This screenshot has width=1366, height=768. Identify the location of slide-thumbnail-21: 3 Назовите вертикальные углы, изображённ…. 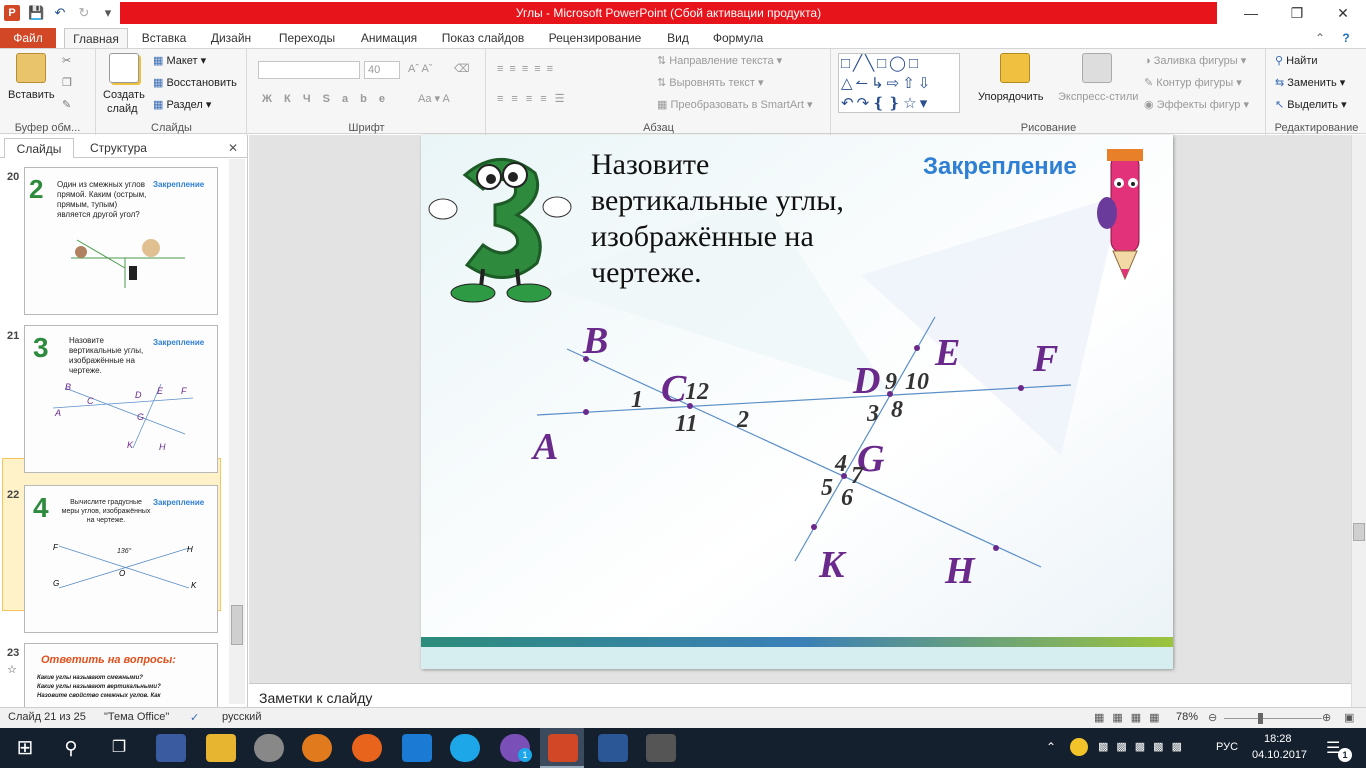
(121, 399).